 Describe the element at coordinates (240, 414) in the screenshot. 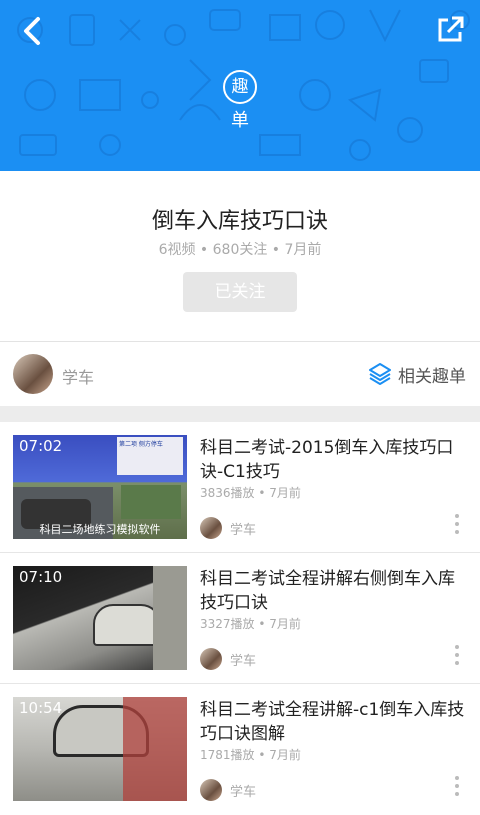

I see `section-separator` at that location.